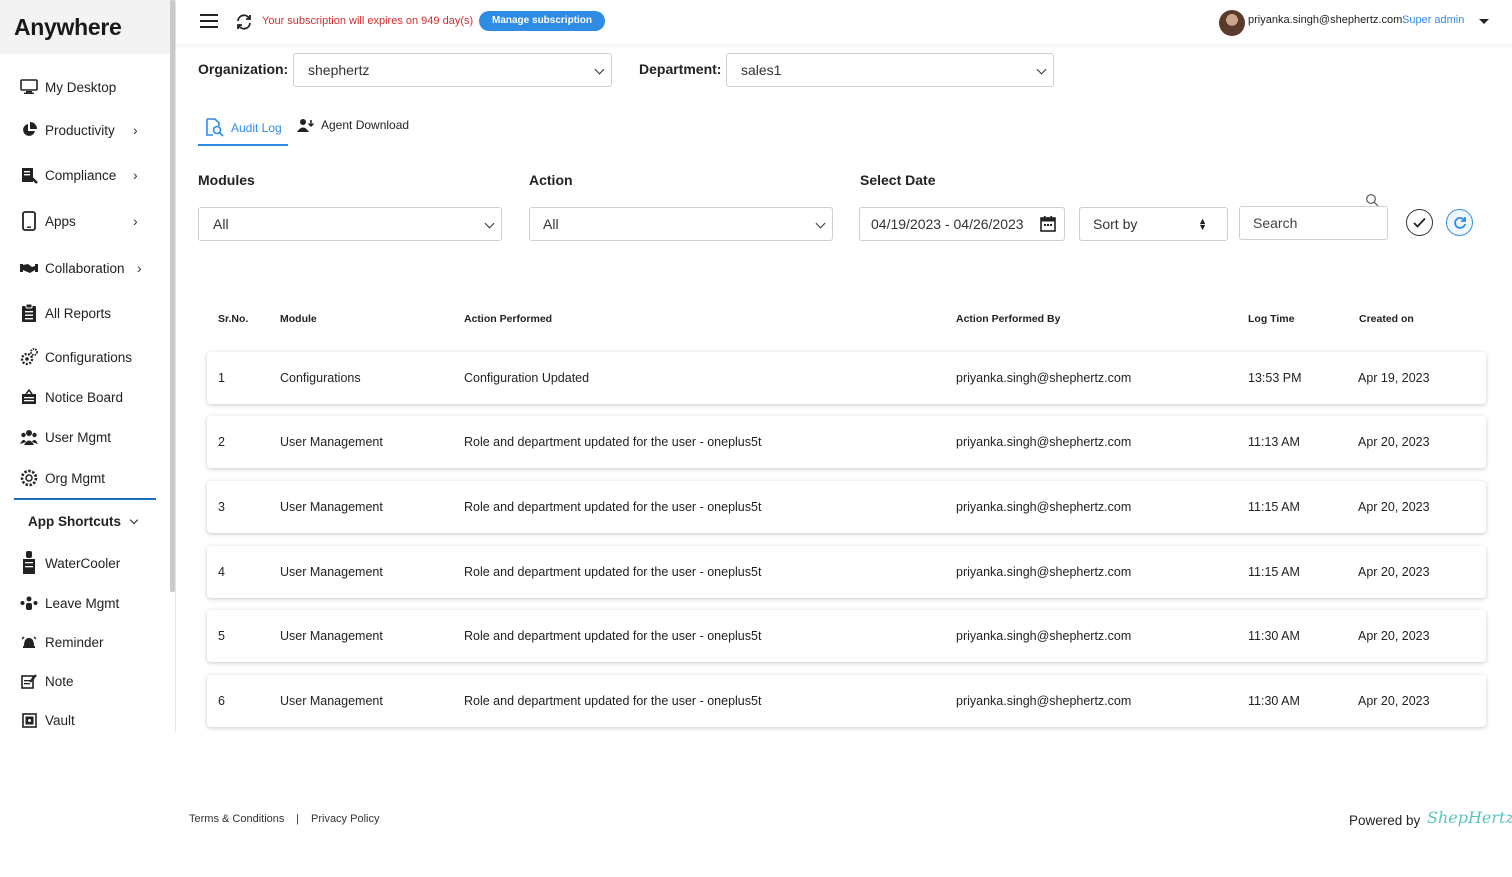  Describe the element at coordinates (75, 478) in the screenshot. I see `sidebar-item-label: Org Mgmt` at that location.